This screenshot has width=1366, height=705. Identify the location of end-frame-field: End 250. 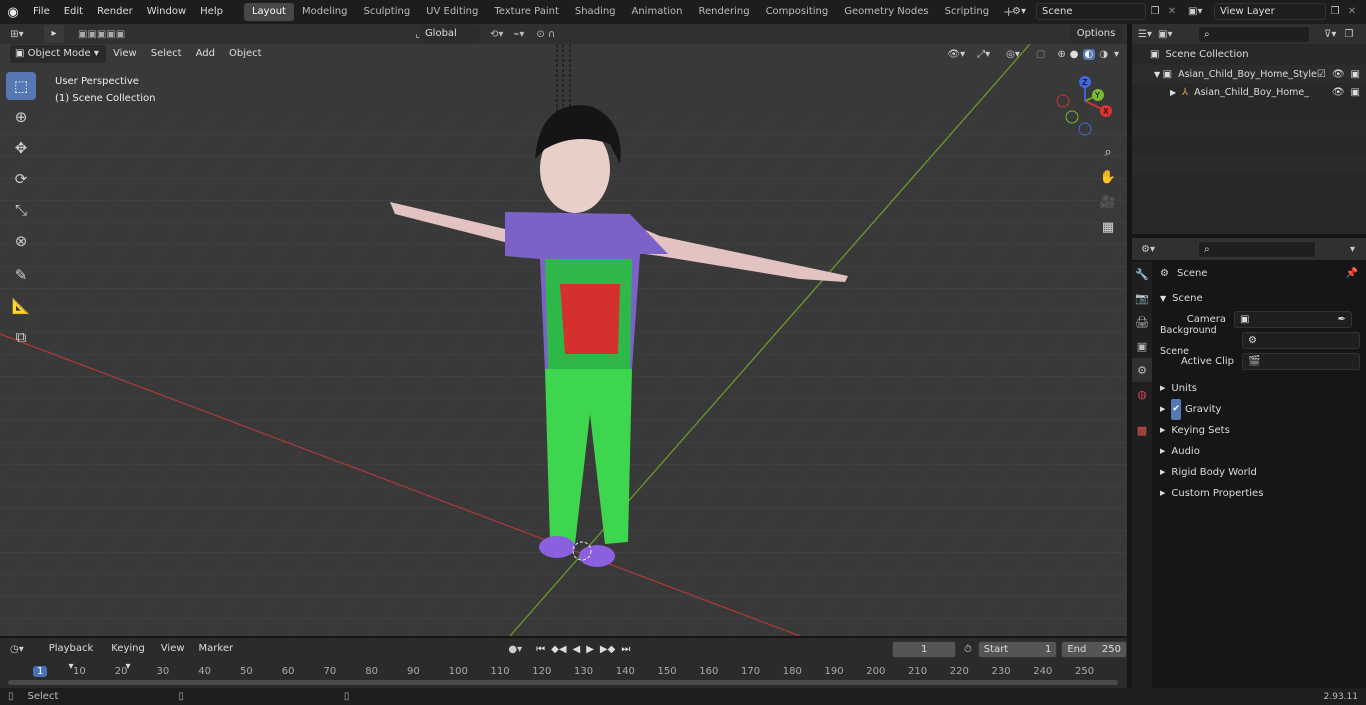
(1094, 649).